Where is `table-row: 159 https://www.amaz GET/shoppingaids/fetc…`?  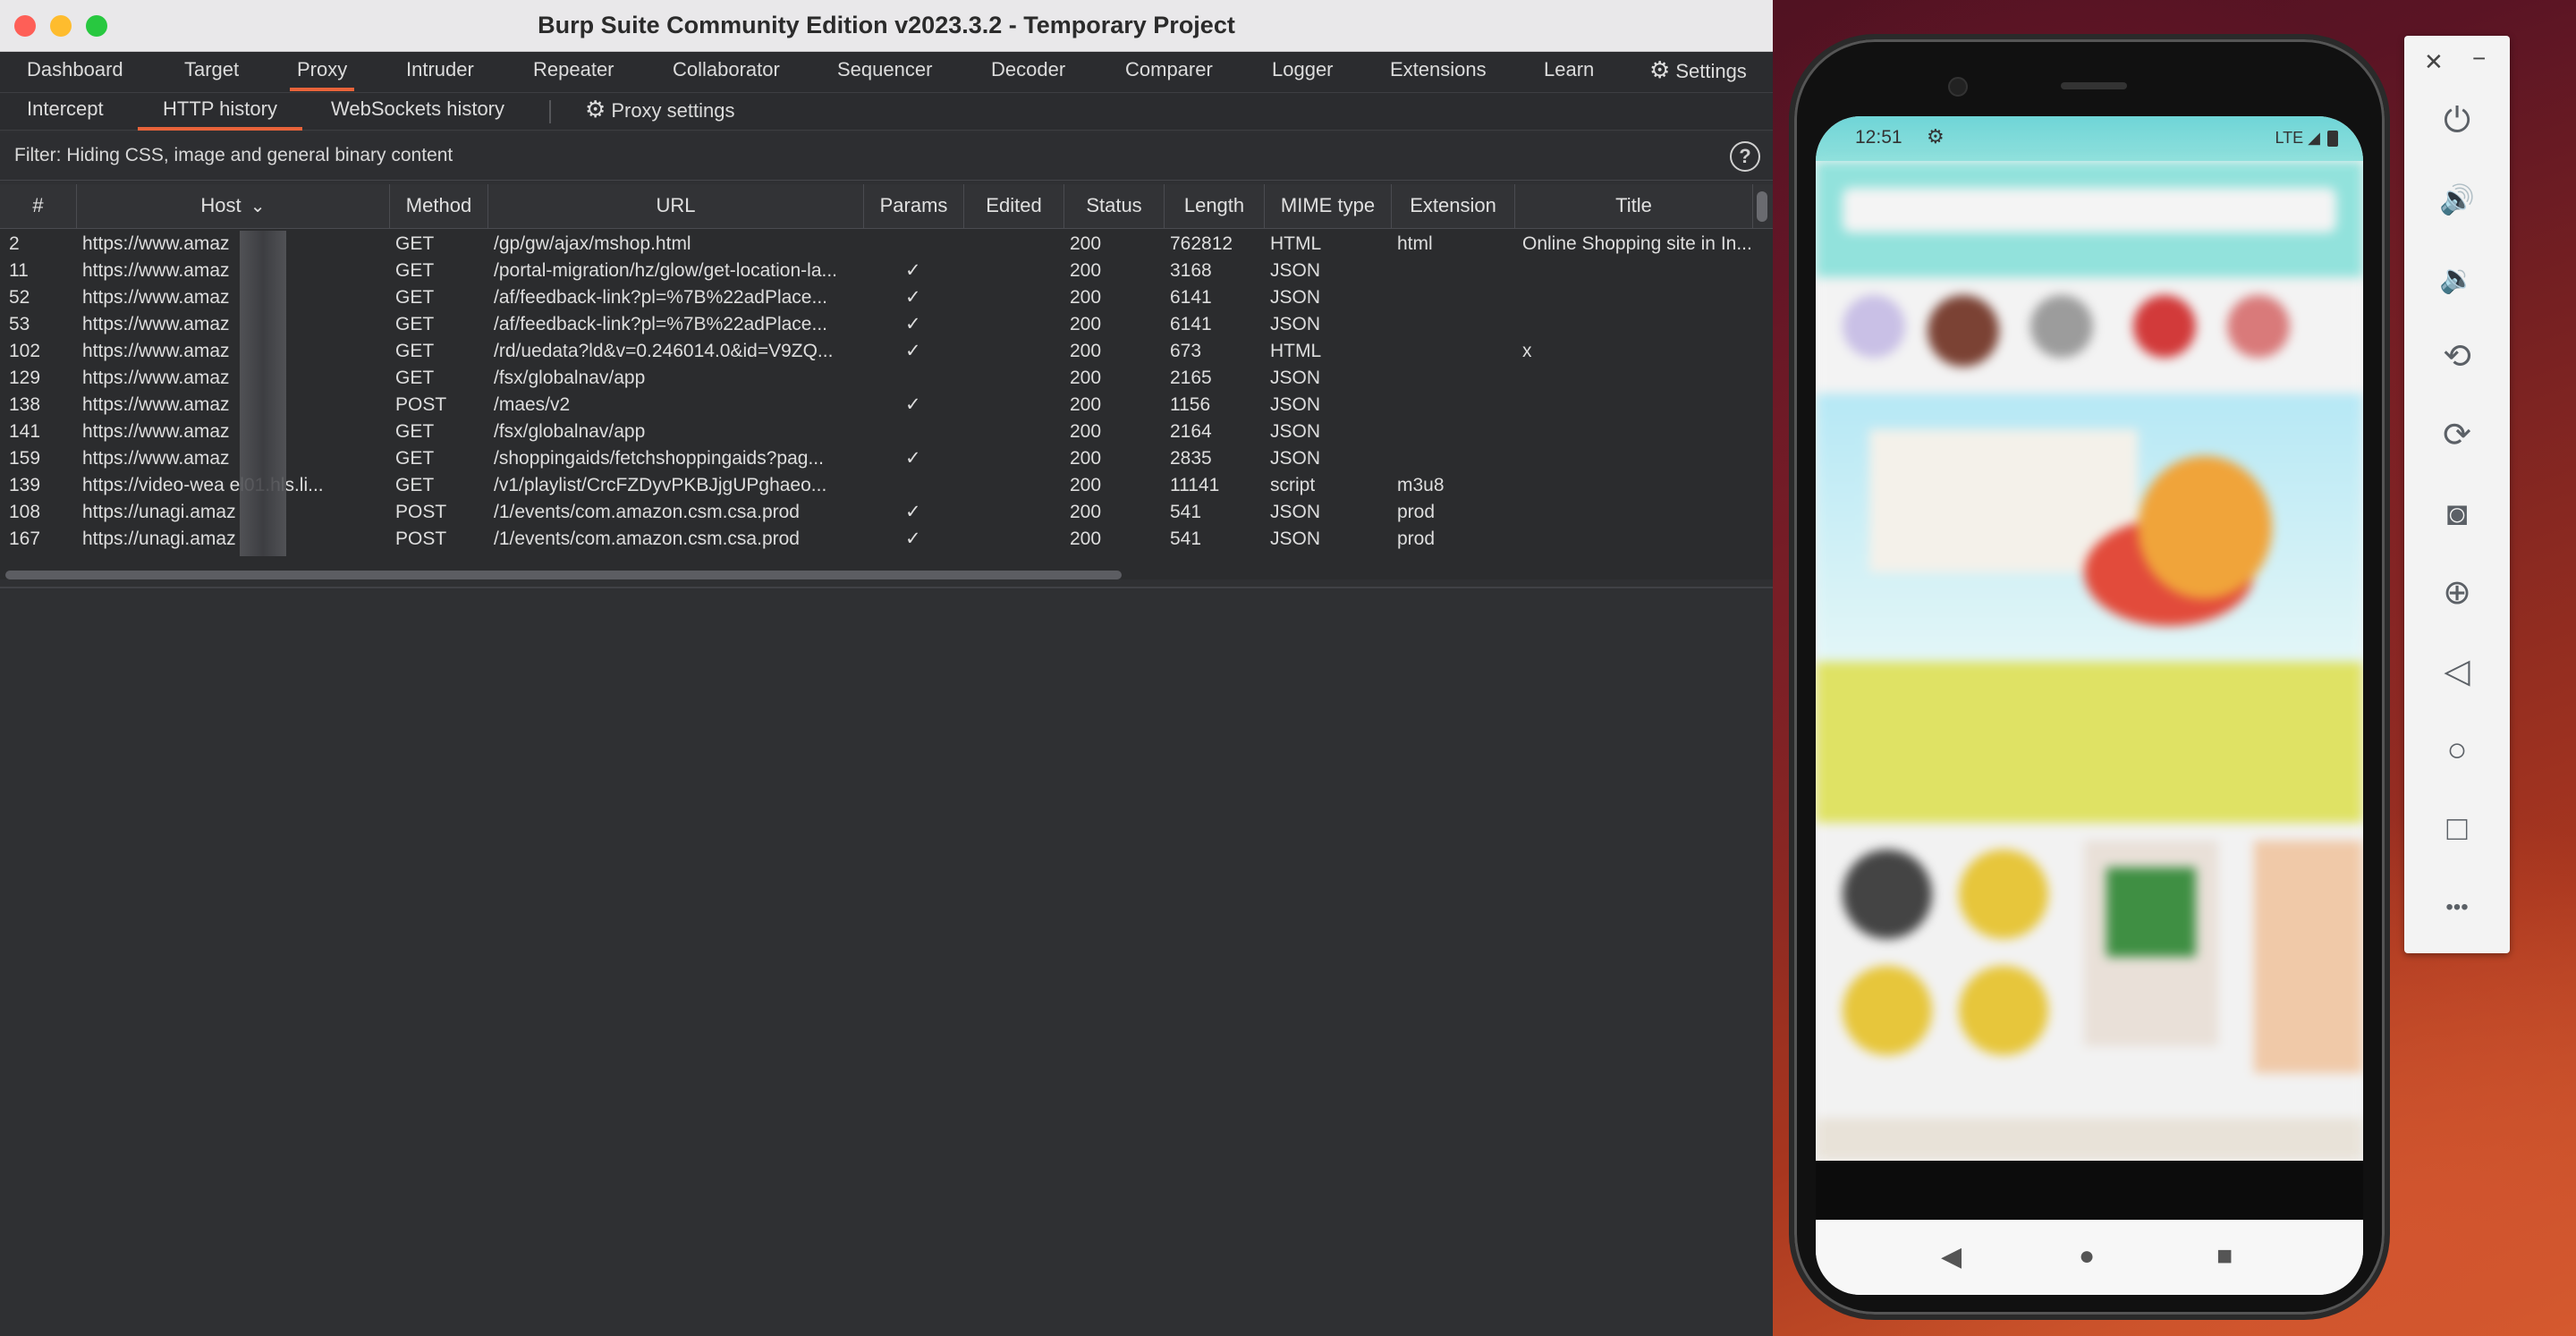
table-row: 159 https://www.amaz GET/shoppingaids/fetc… is located at coordinates (876, 459).